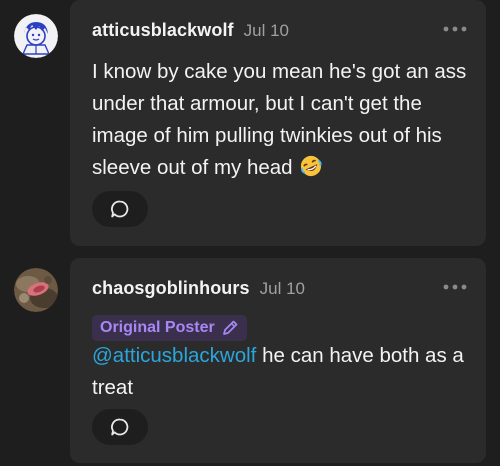 This screenshot has height=466, width=500. What do you see at coordinates (163, 30) in the screenshot?
I see `author-name: atticusblackwolf` at bounding box center [163, 30].